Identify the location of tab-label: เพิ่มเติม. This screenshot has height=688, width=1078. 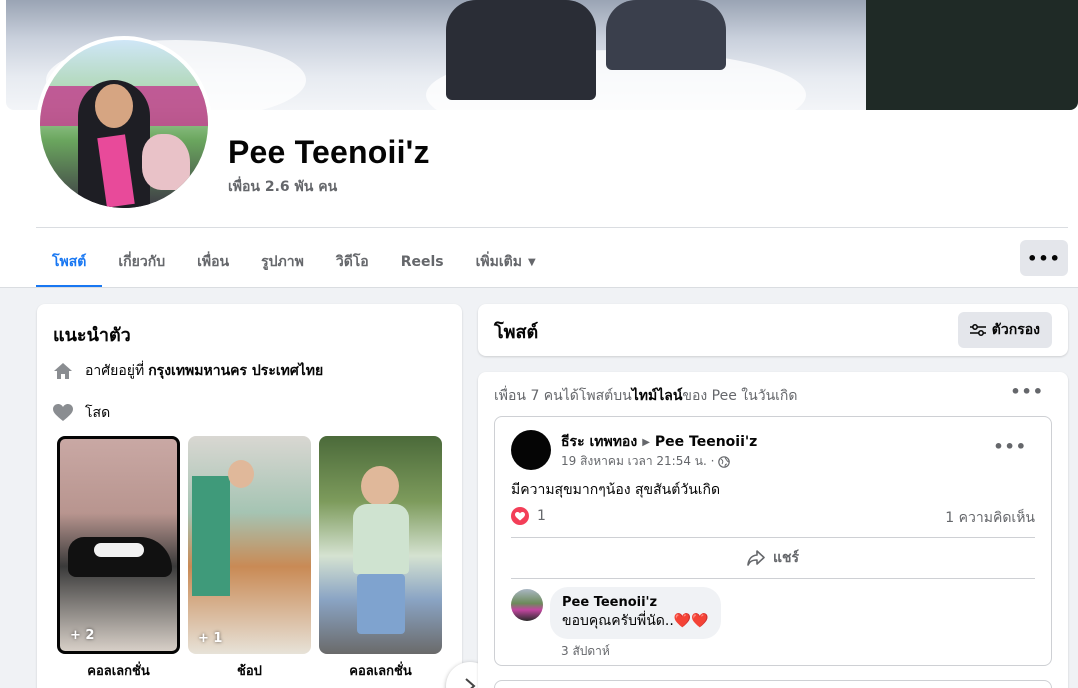
(498, 262).